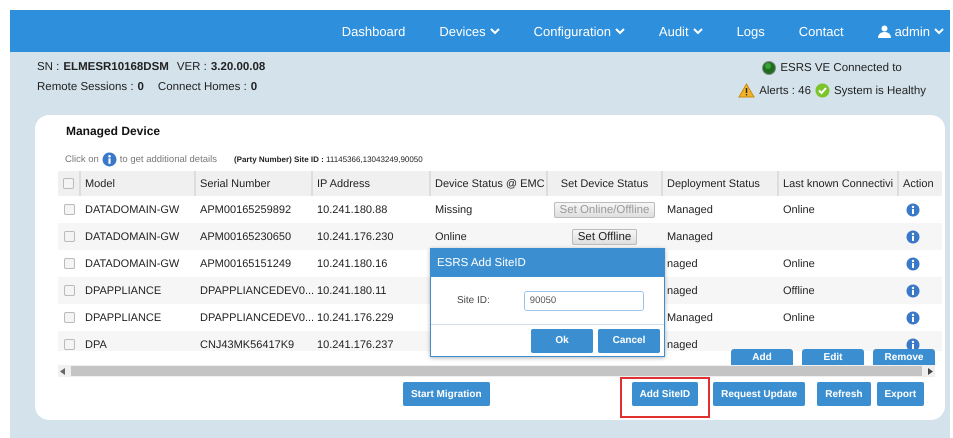 This screenshot has height=438, width=953. Describe the element at coordinates (85, 87) in the screenshot. I see `label-text: Remote Sessions :` at that location.